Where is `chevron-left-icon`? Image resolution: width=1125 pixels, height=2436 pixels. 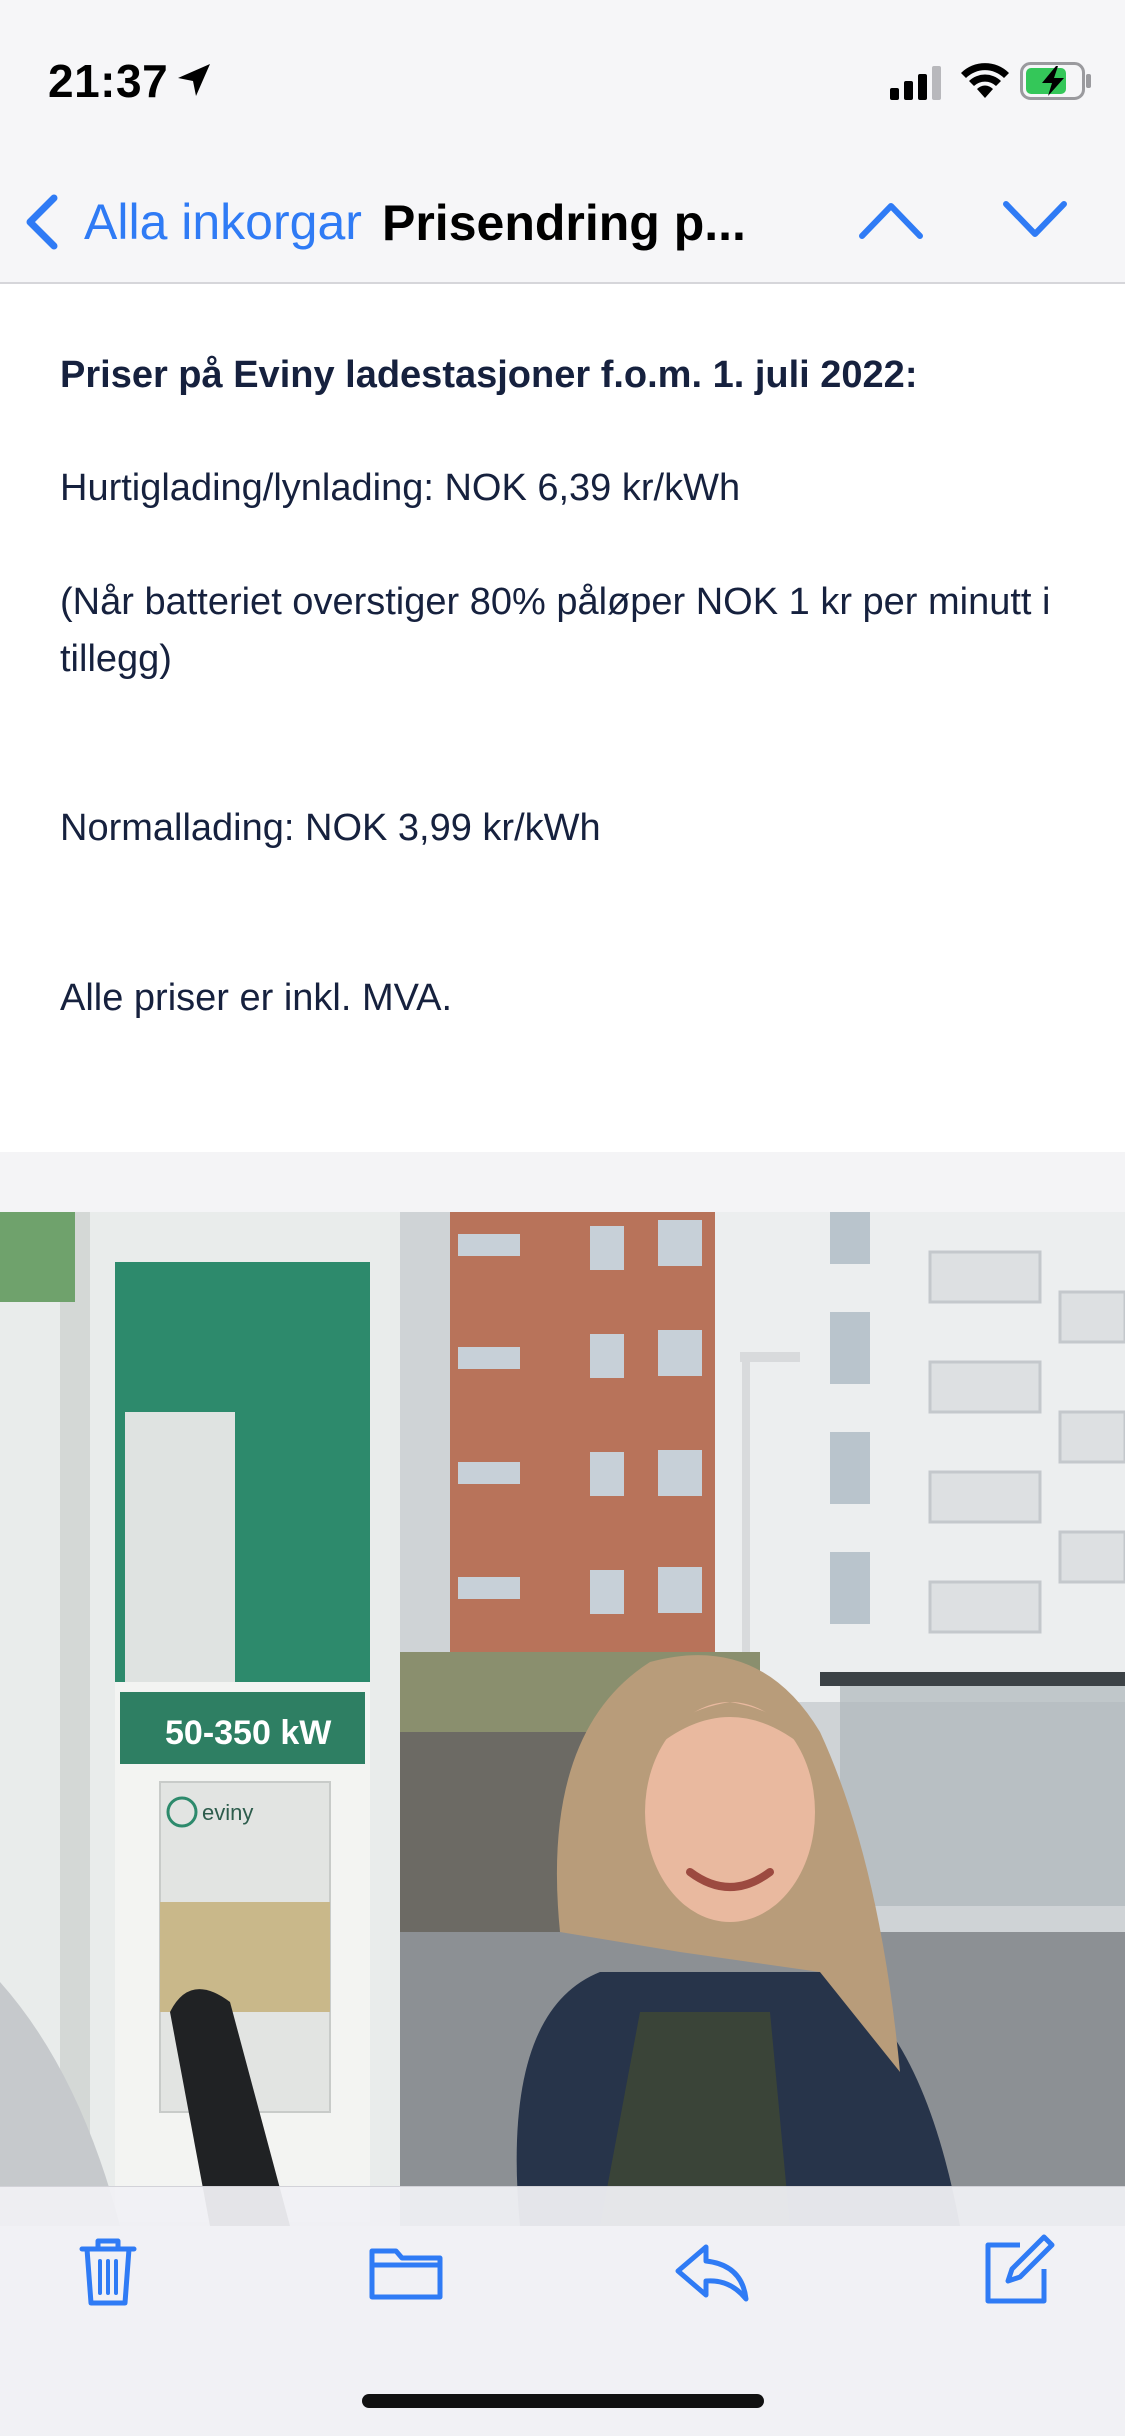
chevron-left-icon is located at coordinates (42, 222).